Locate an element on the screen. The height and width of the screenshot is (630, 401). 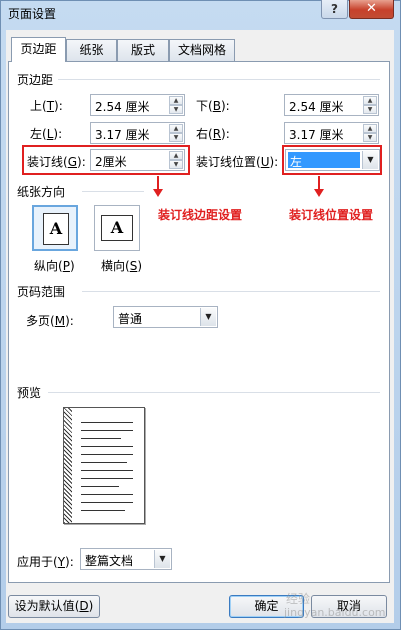
landscape-page-icon: A is located at coordinates (117, 228).